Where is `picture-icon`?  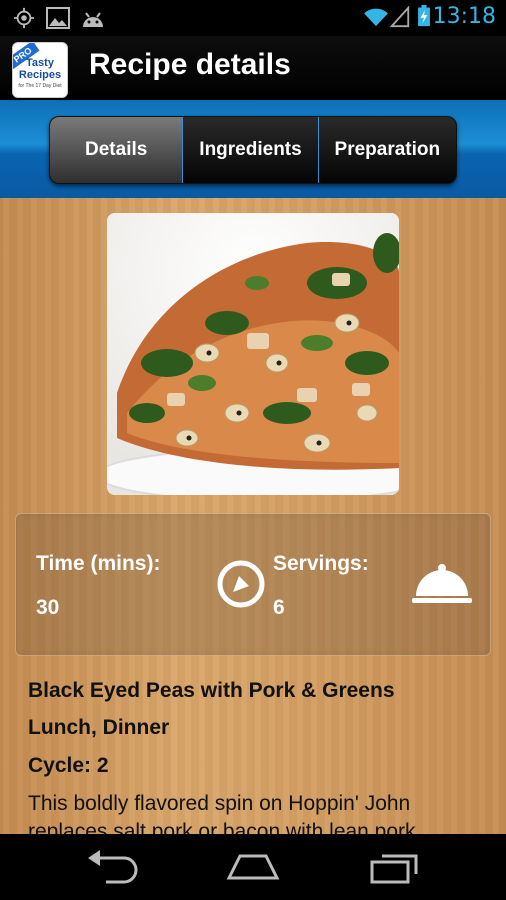 picture-icon is located at coordinates (58, 18).